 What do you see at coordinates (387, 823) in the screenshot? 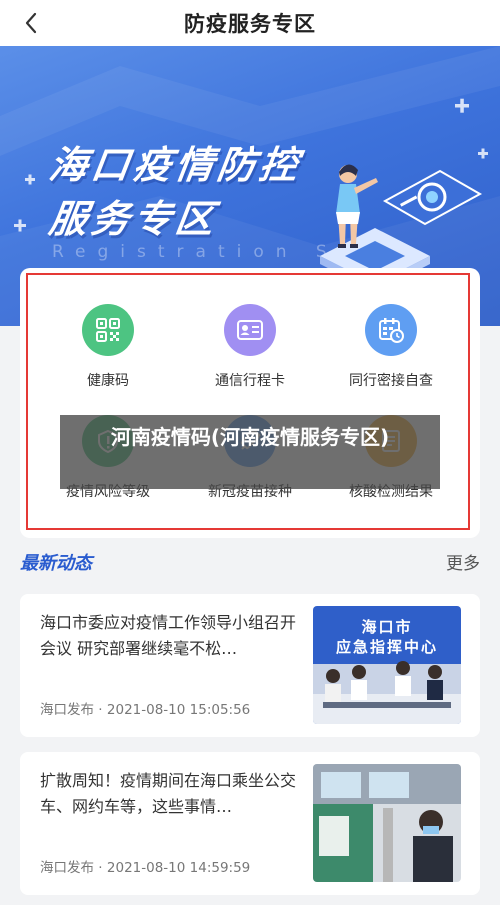
I see `news-thumbnail` at bounding box center [387, 823].